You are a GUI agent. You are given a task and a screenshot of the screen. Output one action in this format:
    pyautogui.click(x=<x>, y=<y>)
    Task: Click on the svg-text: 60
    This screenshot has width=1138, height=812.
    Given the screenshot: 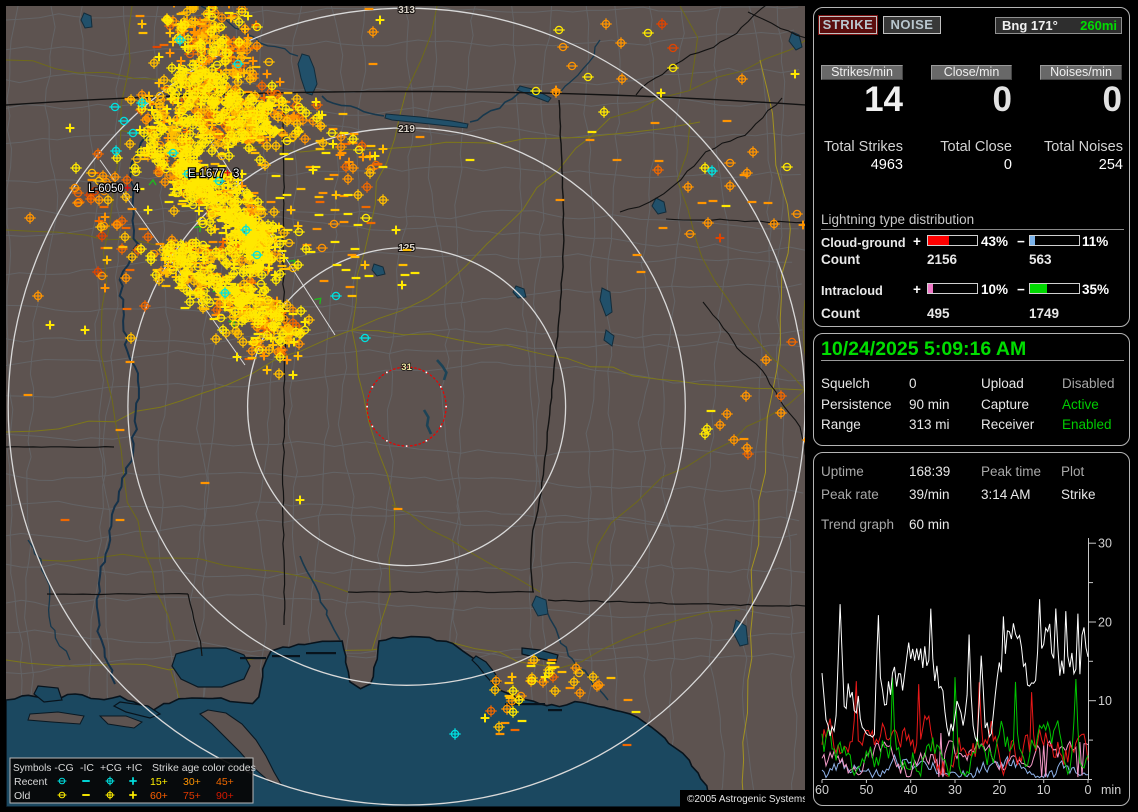 What is the action you would take?
    pyautogui.click(x=822, y=790)
    